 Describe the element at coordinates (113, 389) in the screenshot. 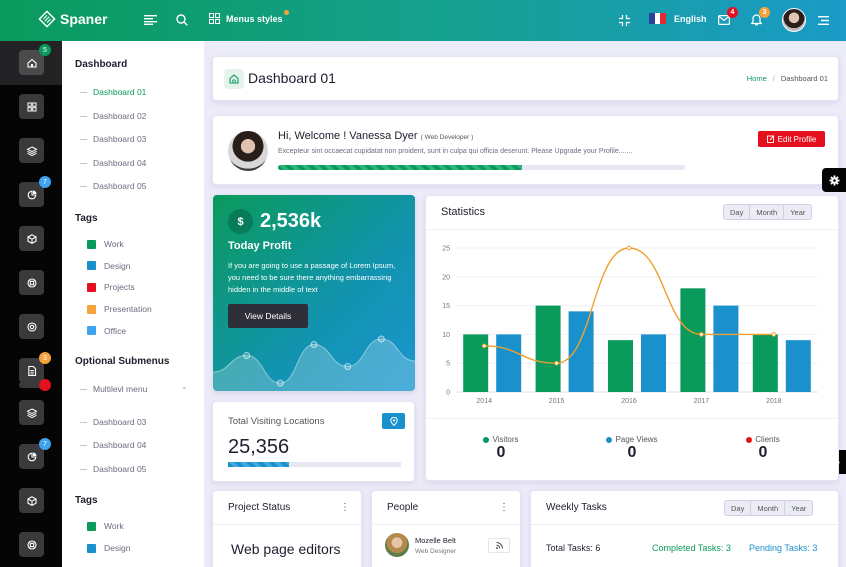

I see `submenu-multilevel-menu: Multilevl menu` at that location.